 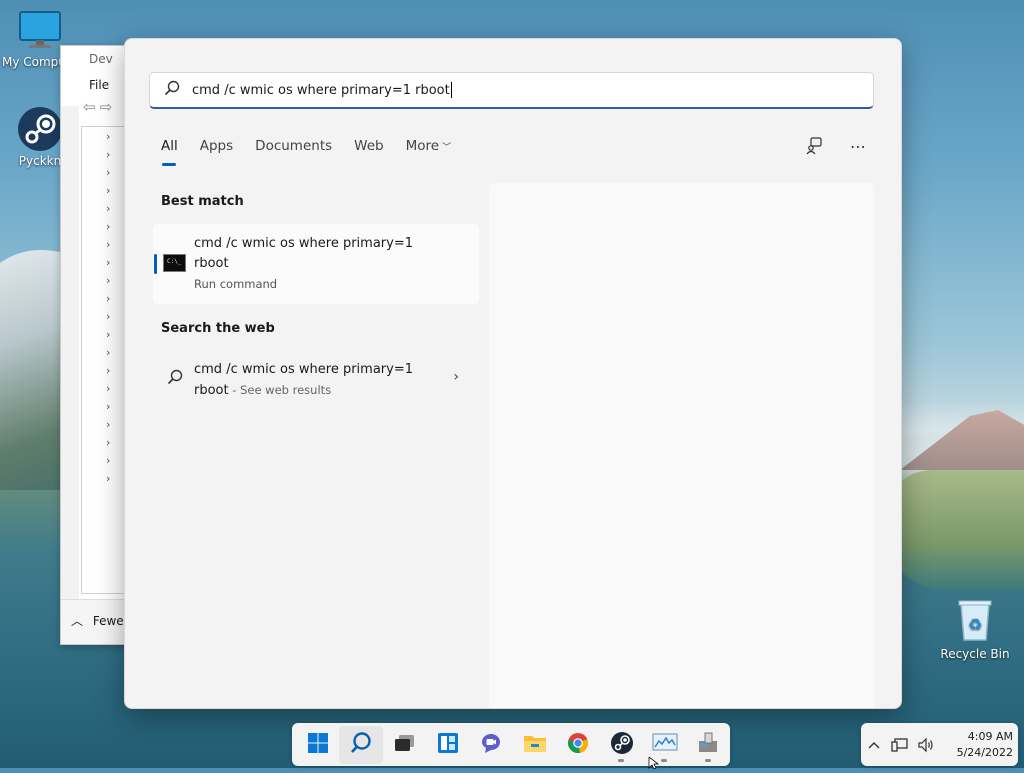 I want to click on task-view-button, so click(x=404, y=745).